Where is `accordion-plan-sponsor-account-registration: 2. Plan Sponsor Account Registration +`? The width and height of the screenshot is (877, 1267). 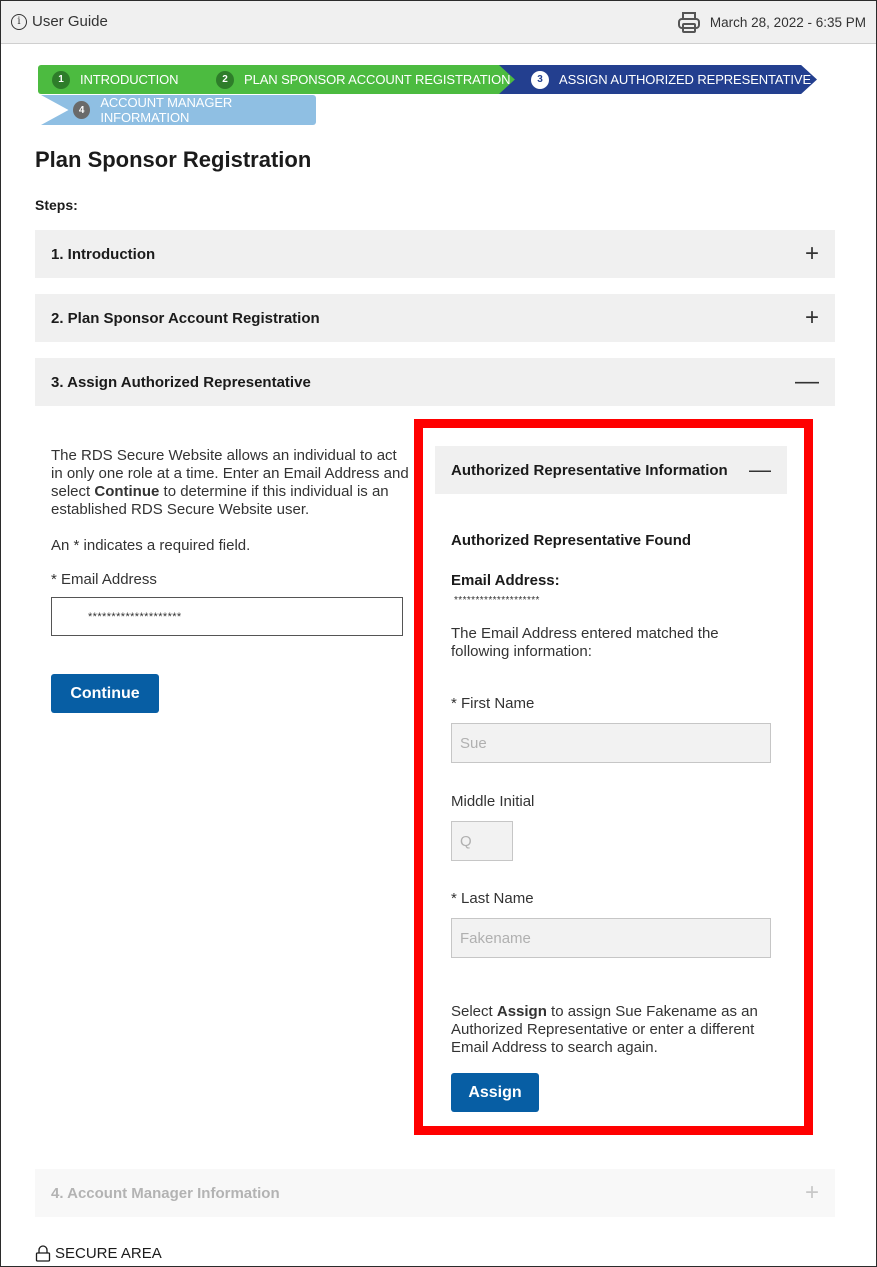
accordion-plan-sponsor-account-registration: 2. Plan Sponsor Account Registration + is located at coordinates (435, 318).